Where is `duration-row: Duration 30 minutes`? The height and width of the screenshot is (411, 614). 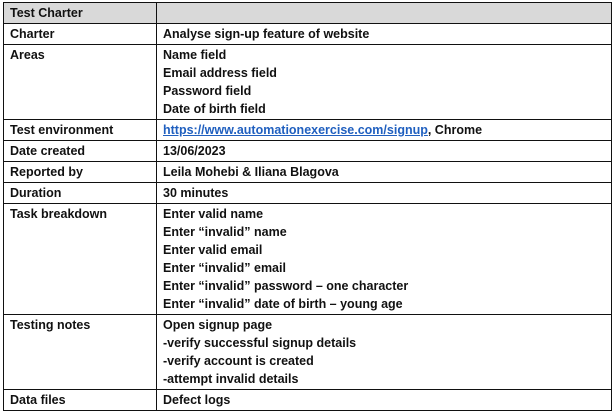 duration-row: Duration 30 minutes is located at coordinates (307, 193).